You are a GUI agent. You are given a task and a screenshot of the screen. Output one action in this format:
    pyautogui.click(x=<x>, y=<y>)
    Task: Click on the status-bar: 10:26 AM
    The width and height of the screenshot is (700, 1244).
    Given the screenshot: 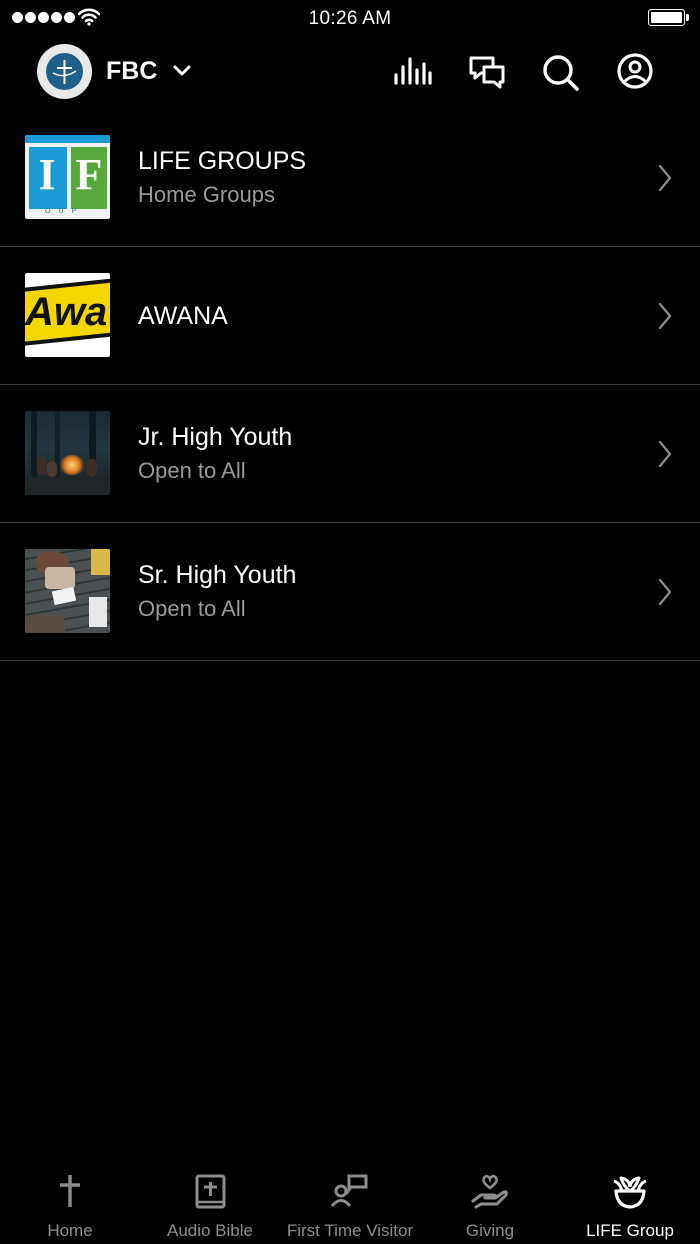 What is the action you would take?
    pyautogui.click(x=350, y=18)
    